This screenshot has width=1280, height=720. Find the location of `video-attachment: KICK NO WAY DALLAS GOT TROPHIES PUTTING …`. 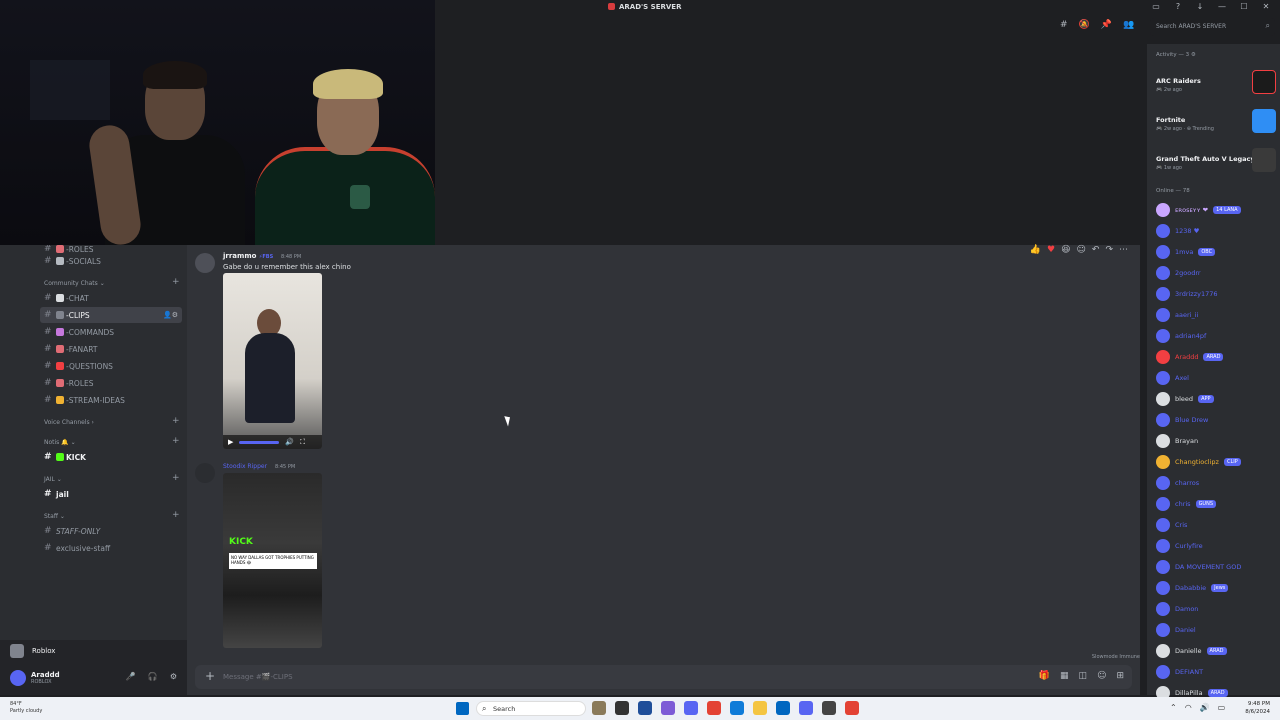

video-attachment: KICK NO WAY DALLAS GOT TROPHIES PUTTING … is located at coordinates (272, 560).